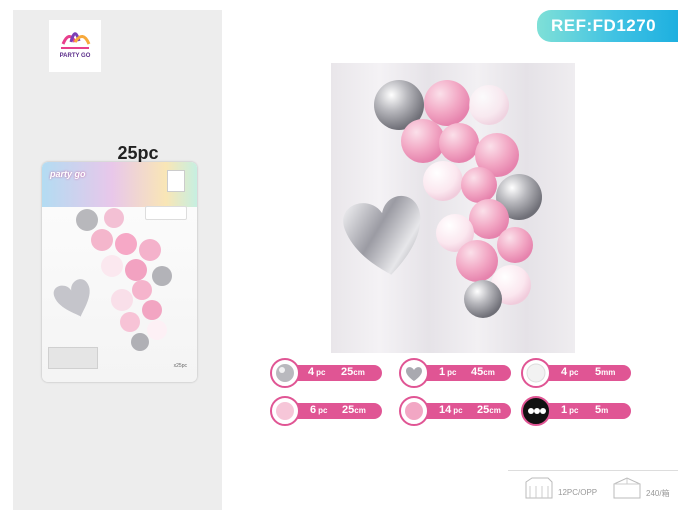  I want to click on carton-box-icon, so click(627, 488).